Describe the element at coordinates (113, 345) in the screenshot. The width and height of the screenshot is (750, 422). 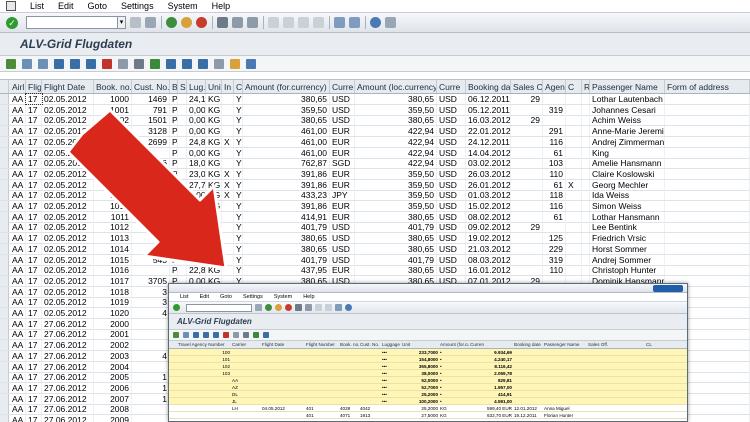
I see `table-cell: 2002` at that location.